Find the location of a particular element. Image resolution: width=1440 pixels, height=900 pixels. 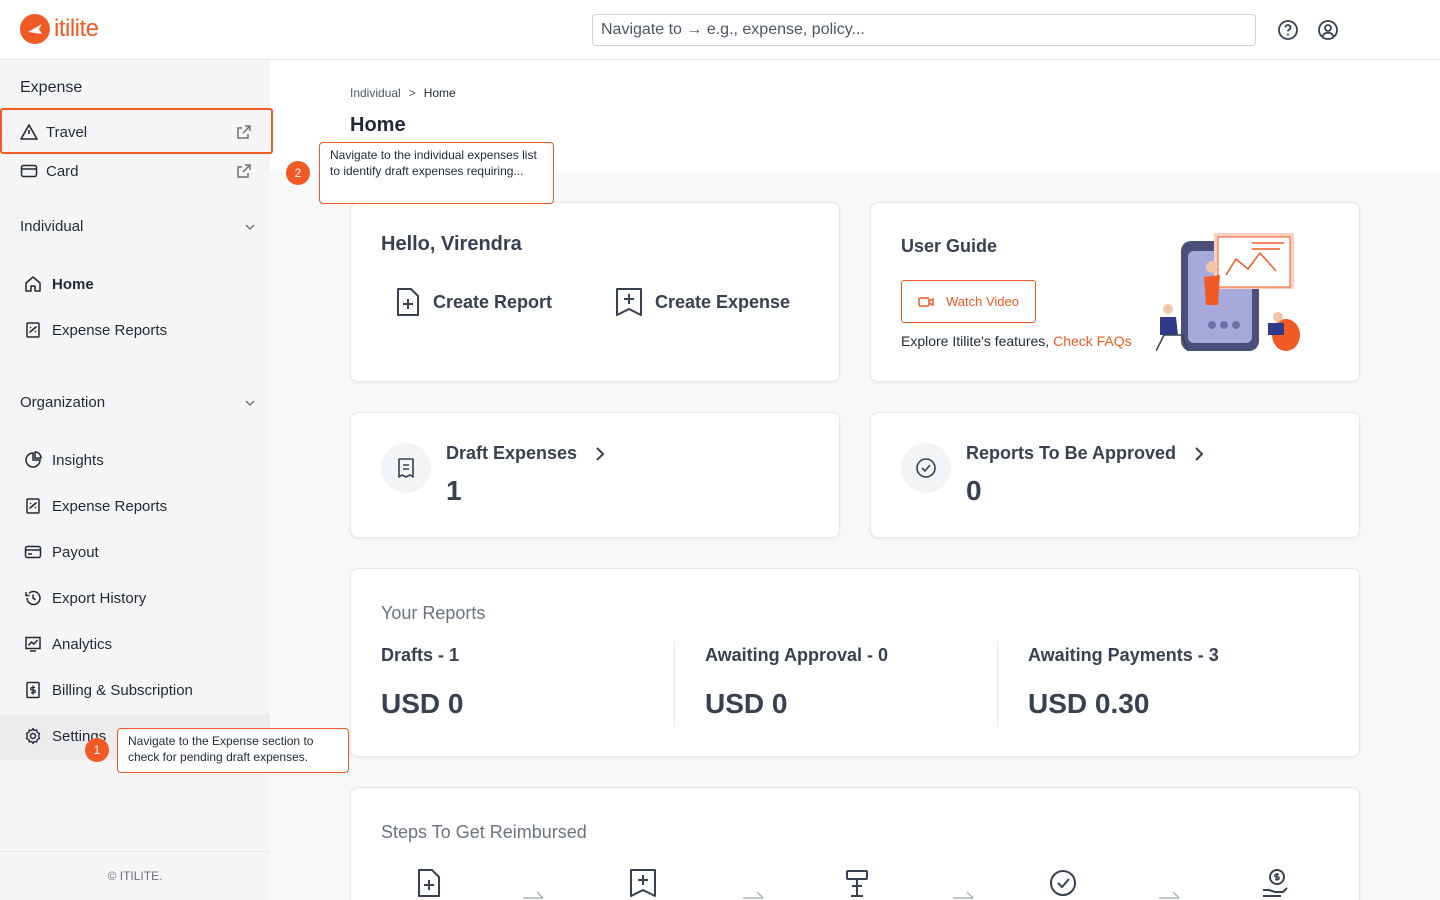

annotation-badge-2: 2 is located at coordinates (298, 173).